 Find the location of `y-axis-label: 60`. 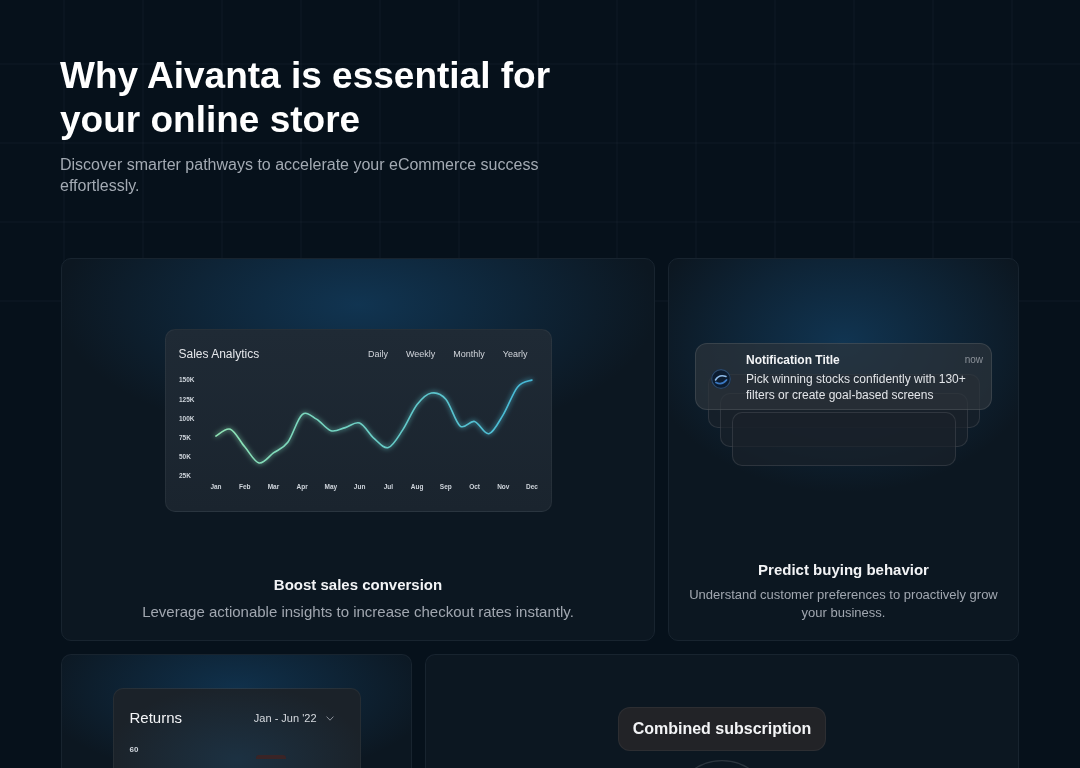

y-axis-label: 60 is located at coordinates (134, 750).